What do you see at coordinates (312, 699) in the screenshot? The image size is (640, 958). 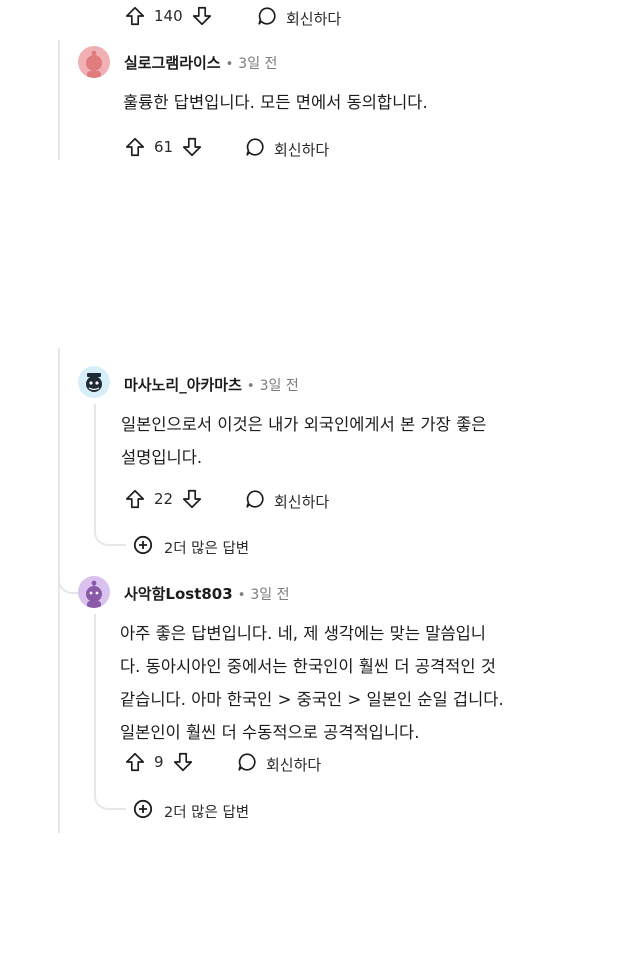 I see `comment-text-line: 같습니다. 아마 한국인 > 중국인 > 일본인 순일 겁니다.` at bounding box center [312, 699].